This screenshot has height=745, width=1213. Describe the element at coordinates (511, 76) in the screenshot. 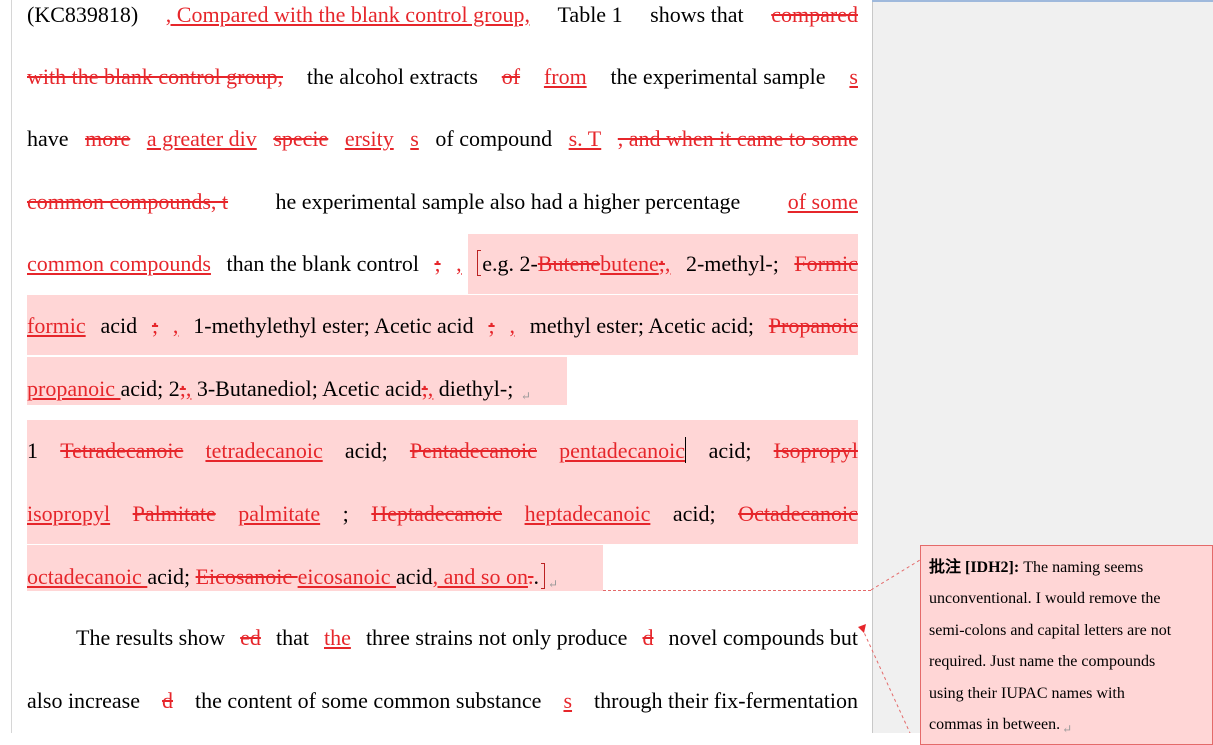

I see `deleted-text: of` at that location.